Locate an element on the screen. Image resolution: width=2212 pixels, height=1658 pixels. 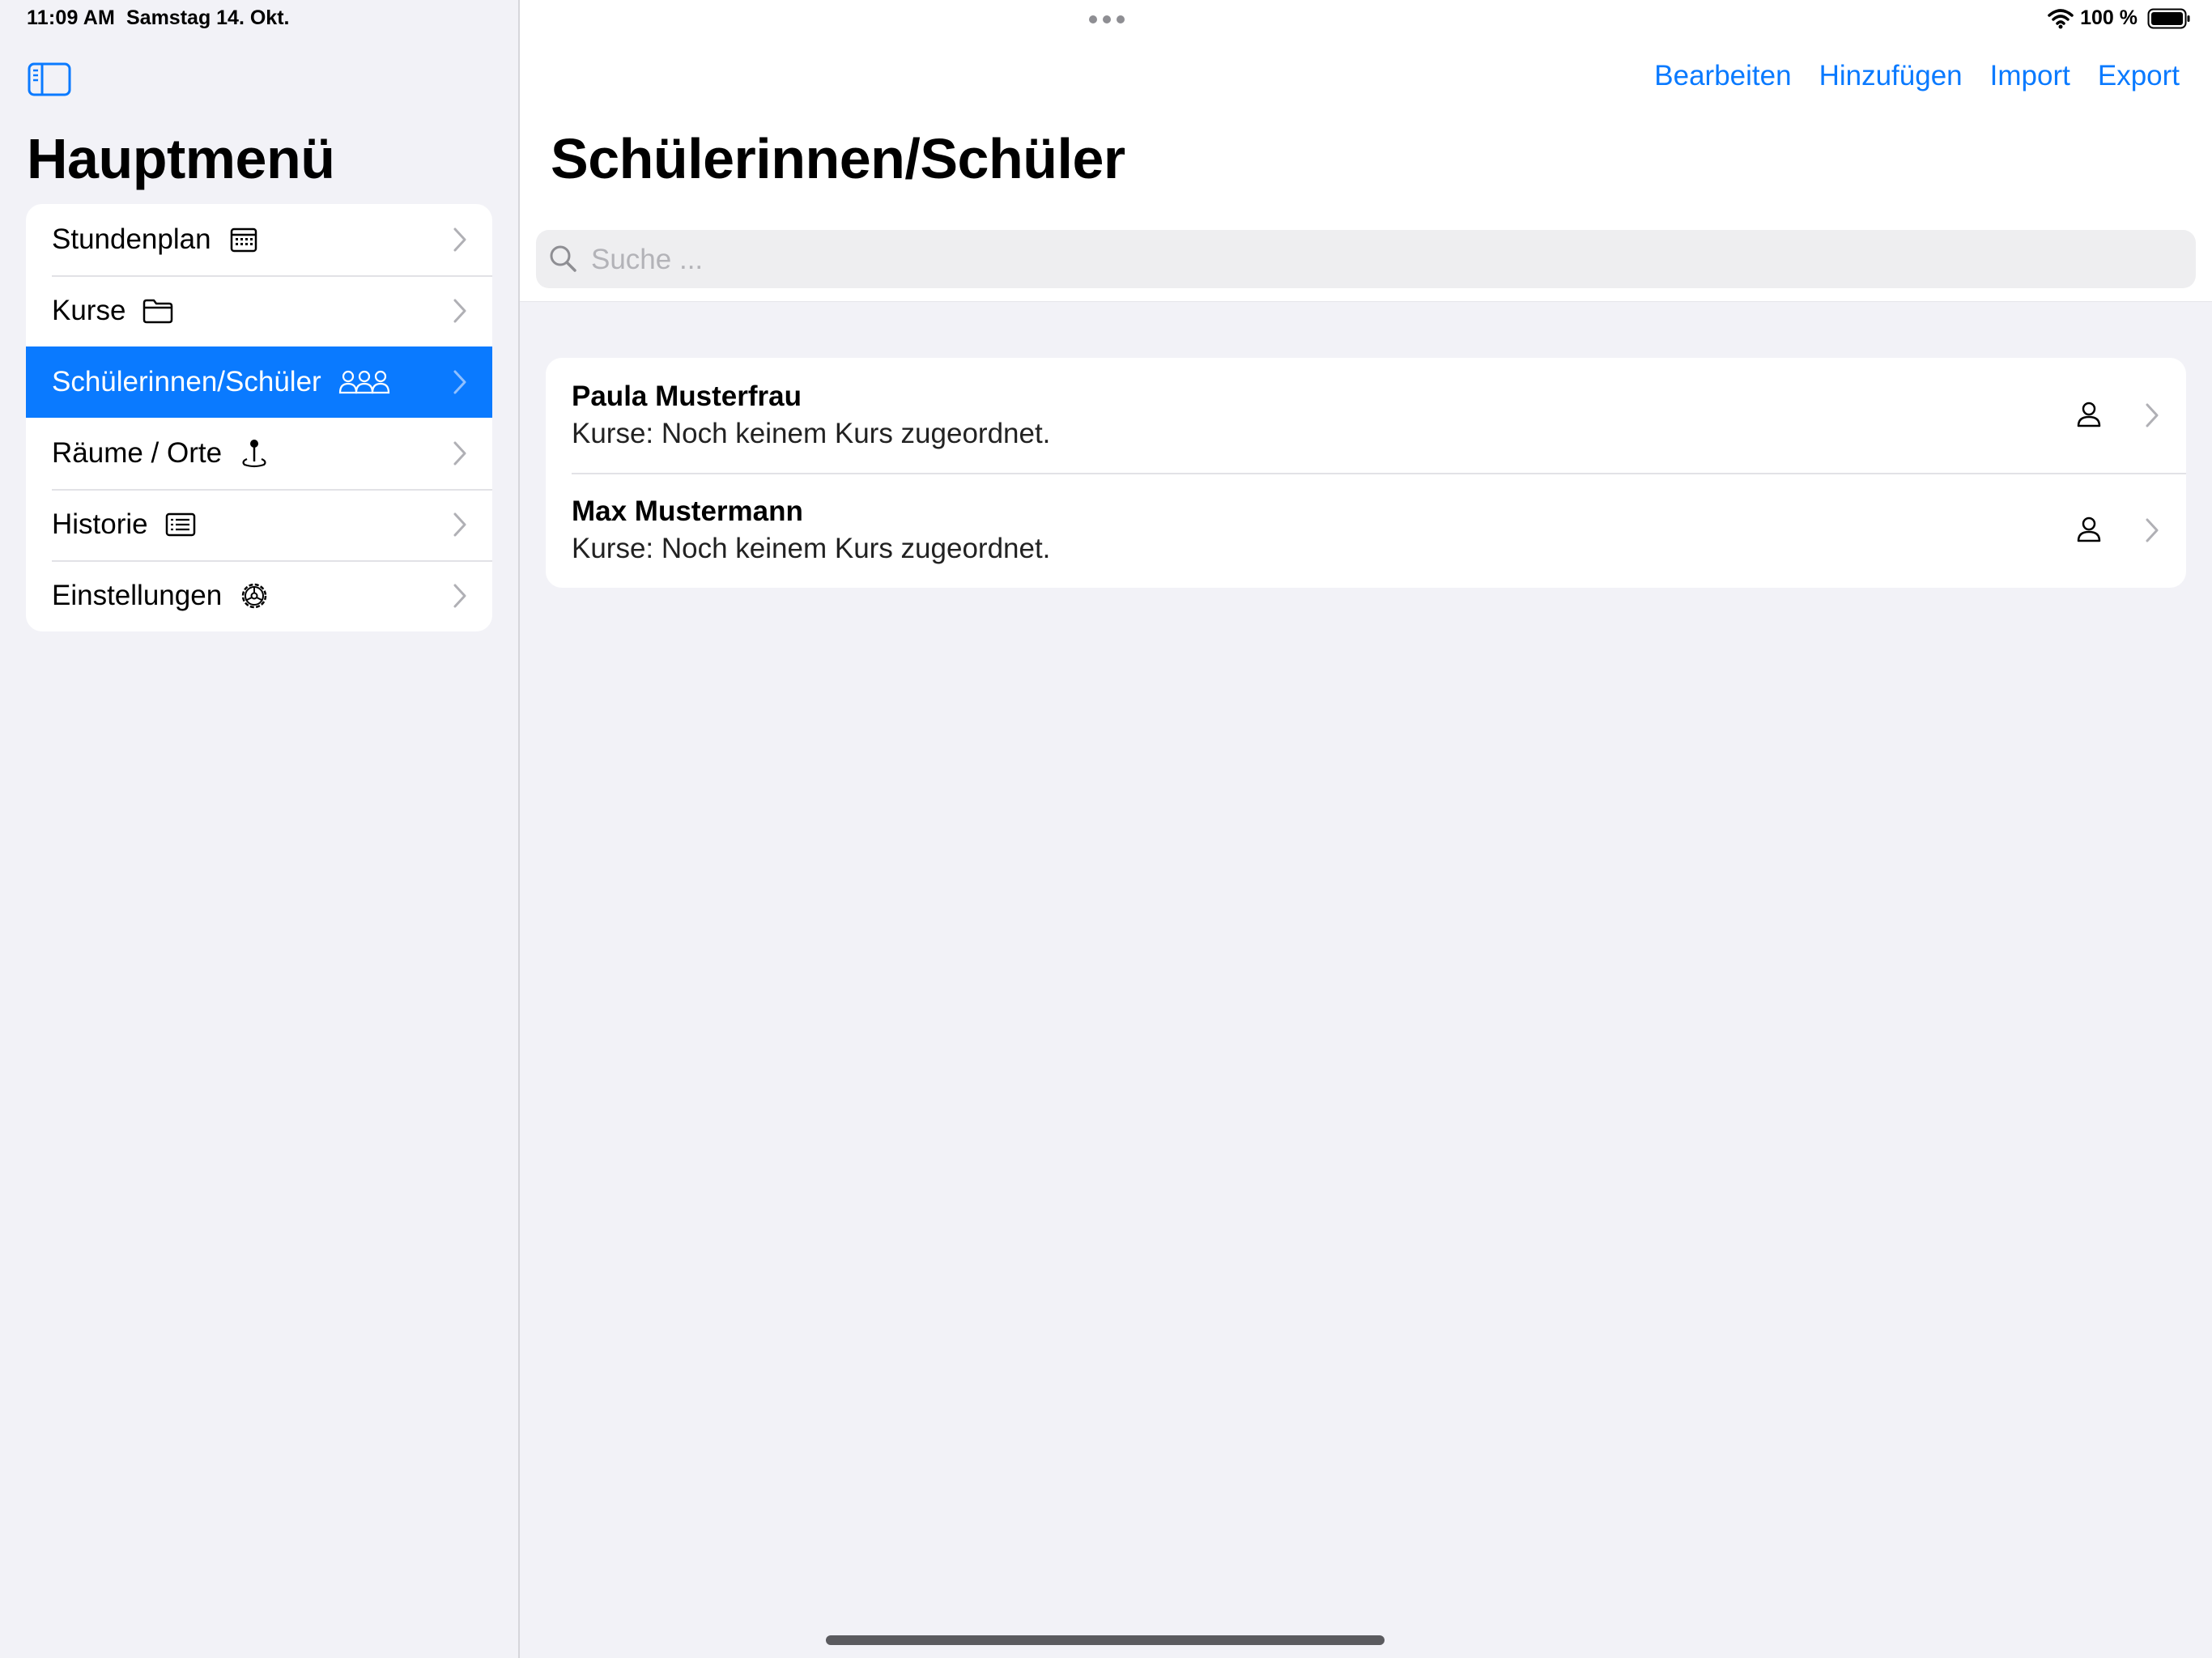
student-name: Max Mustermann is located at coordinates (687, 511).